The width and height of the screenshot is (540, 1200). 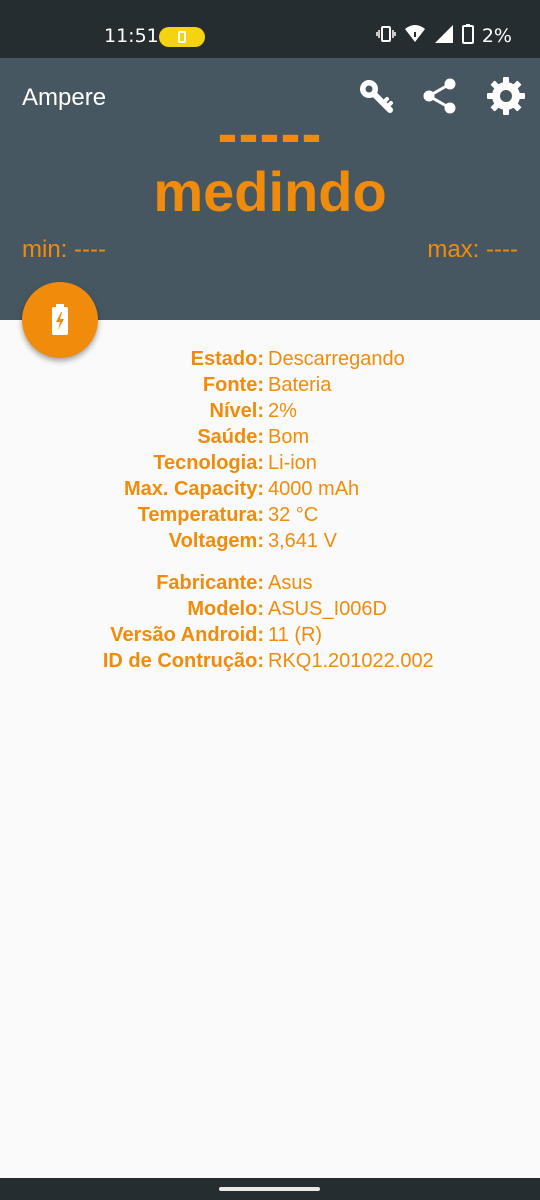 What do you see at coordinates (293, 514) in the screenshot?
I see `detail-value: 32 °C` at bounding box center [293, 514].